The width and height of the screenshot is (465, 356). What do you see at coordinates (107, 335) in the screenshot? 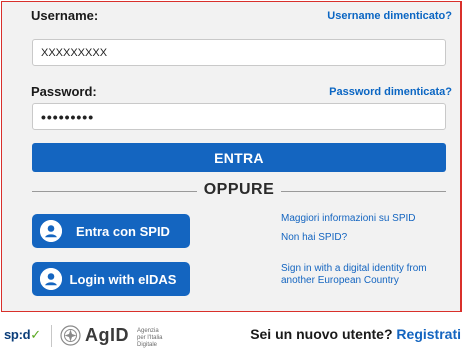
I see `agid-logo-text: AgID` at bounding box center [107, 335].